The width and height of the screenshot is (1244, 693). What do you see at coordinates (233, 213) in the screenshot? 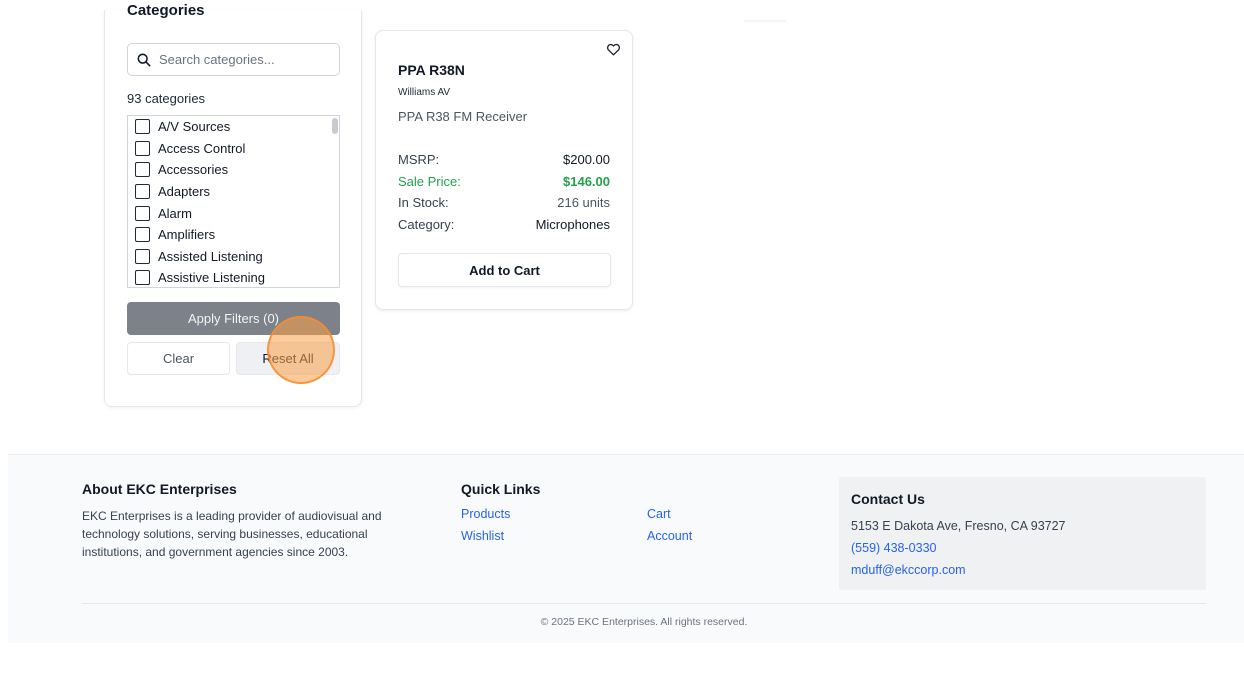
I see `category-item: Alarm` at bounding box center [233, 213].